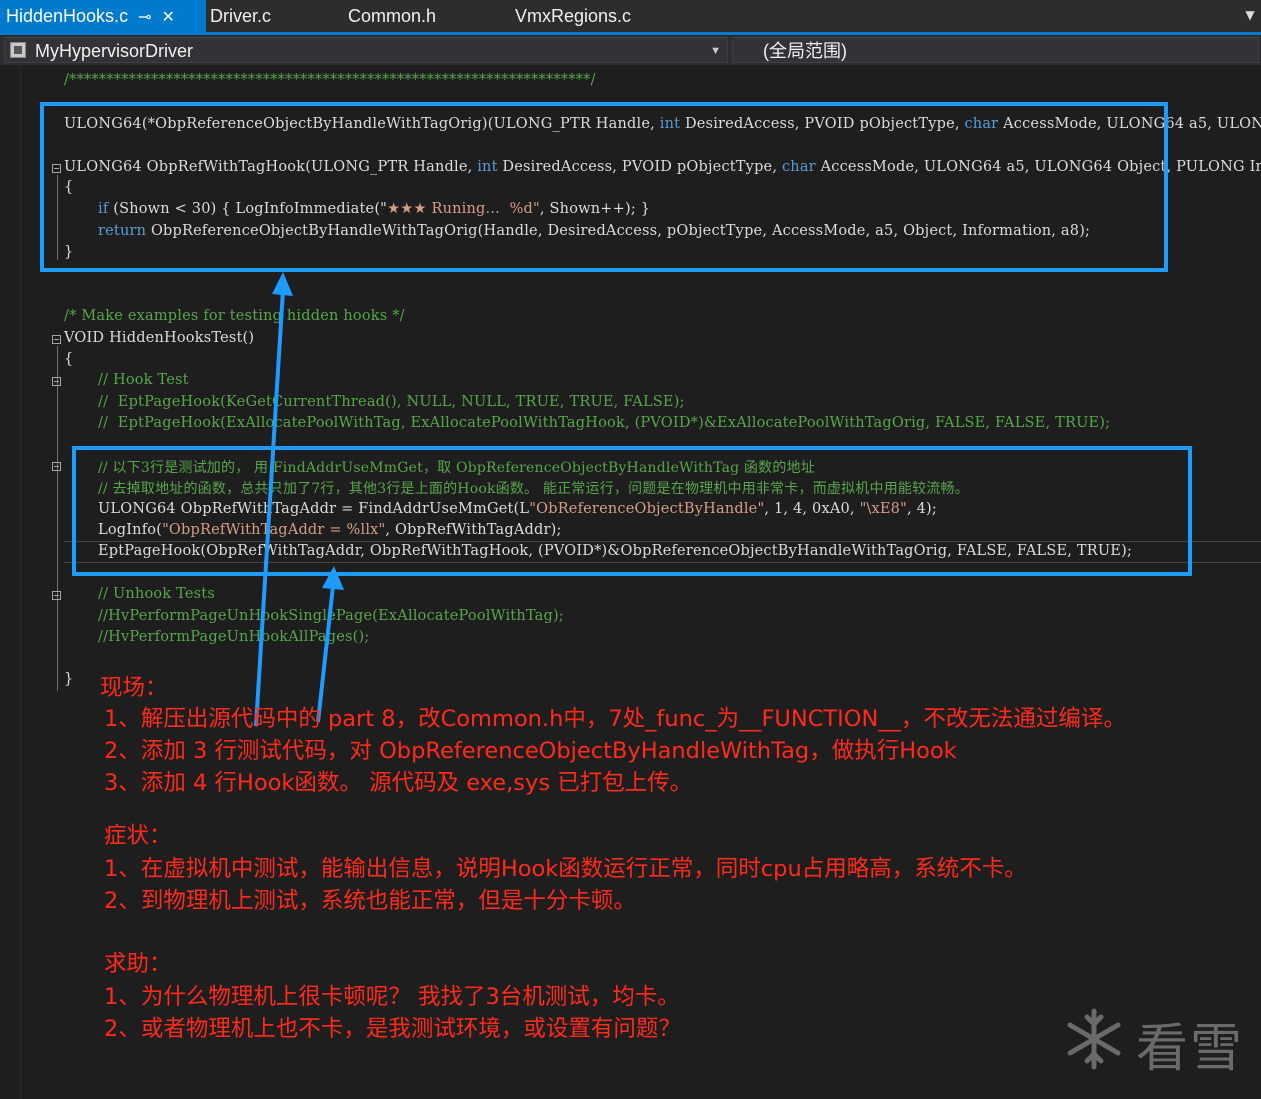 This screenshot has height=1099, width=1261. What do you see at coordinates (134, 688) in the screenshot?
I see `note-heading-scene: 现场：` at bounding box center [134, 688].